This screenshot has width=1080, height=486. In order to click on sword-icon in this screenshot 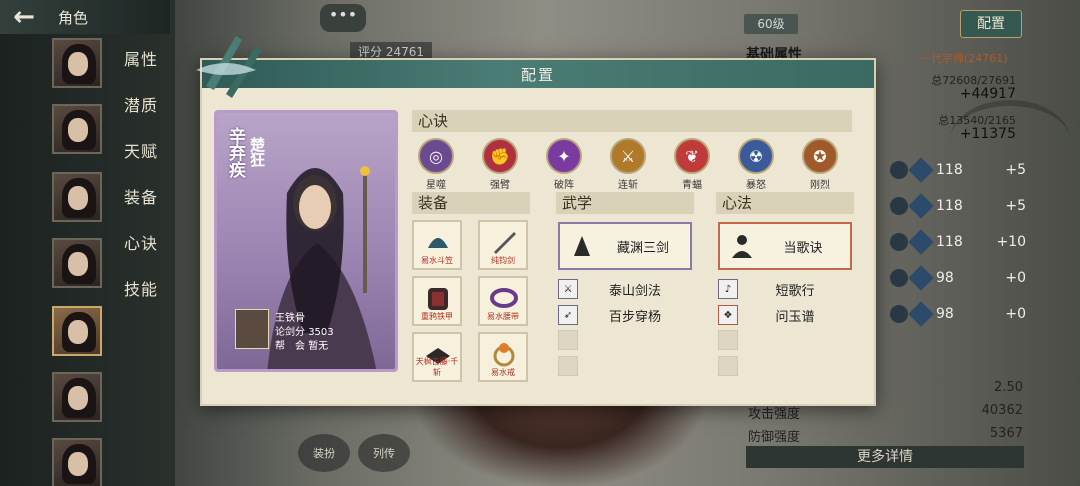, I will do `click(505, 243)`.